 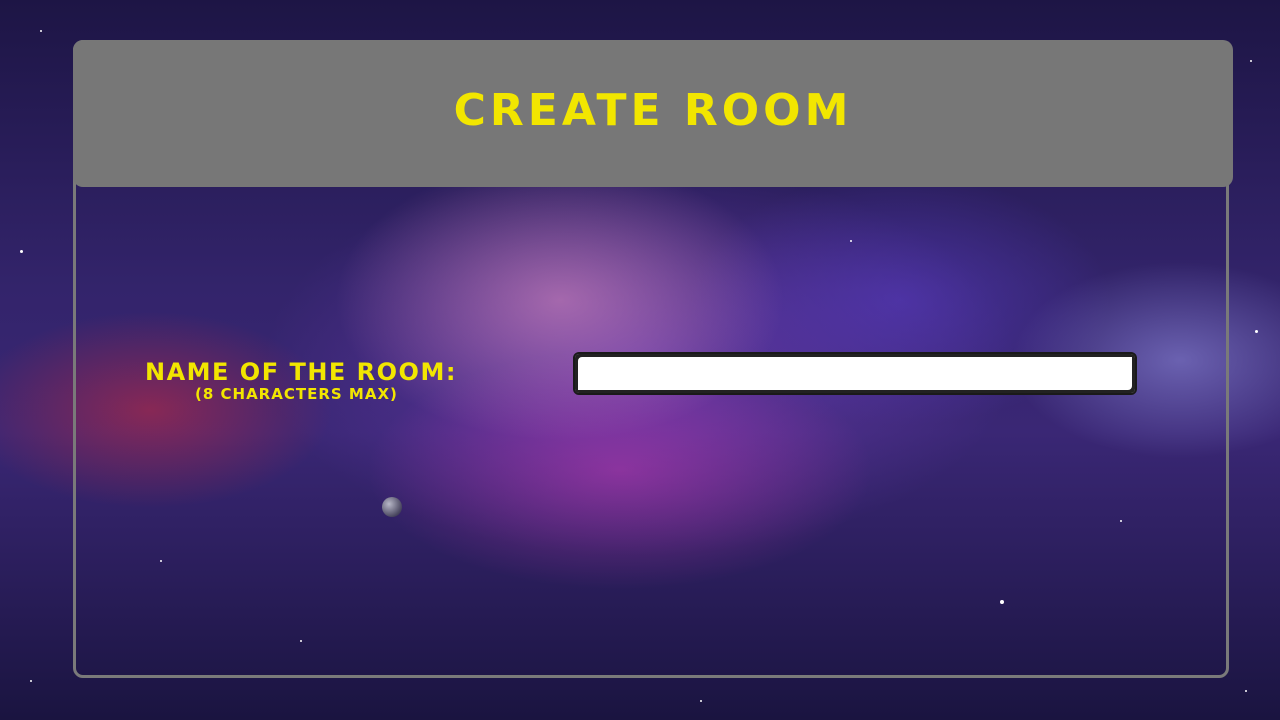 I want to click on room-name-label: NAME OF THE ROOM:, so click(x=301, y=372).